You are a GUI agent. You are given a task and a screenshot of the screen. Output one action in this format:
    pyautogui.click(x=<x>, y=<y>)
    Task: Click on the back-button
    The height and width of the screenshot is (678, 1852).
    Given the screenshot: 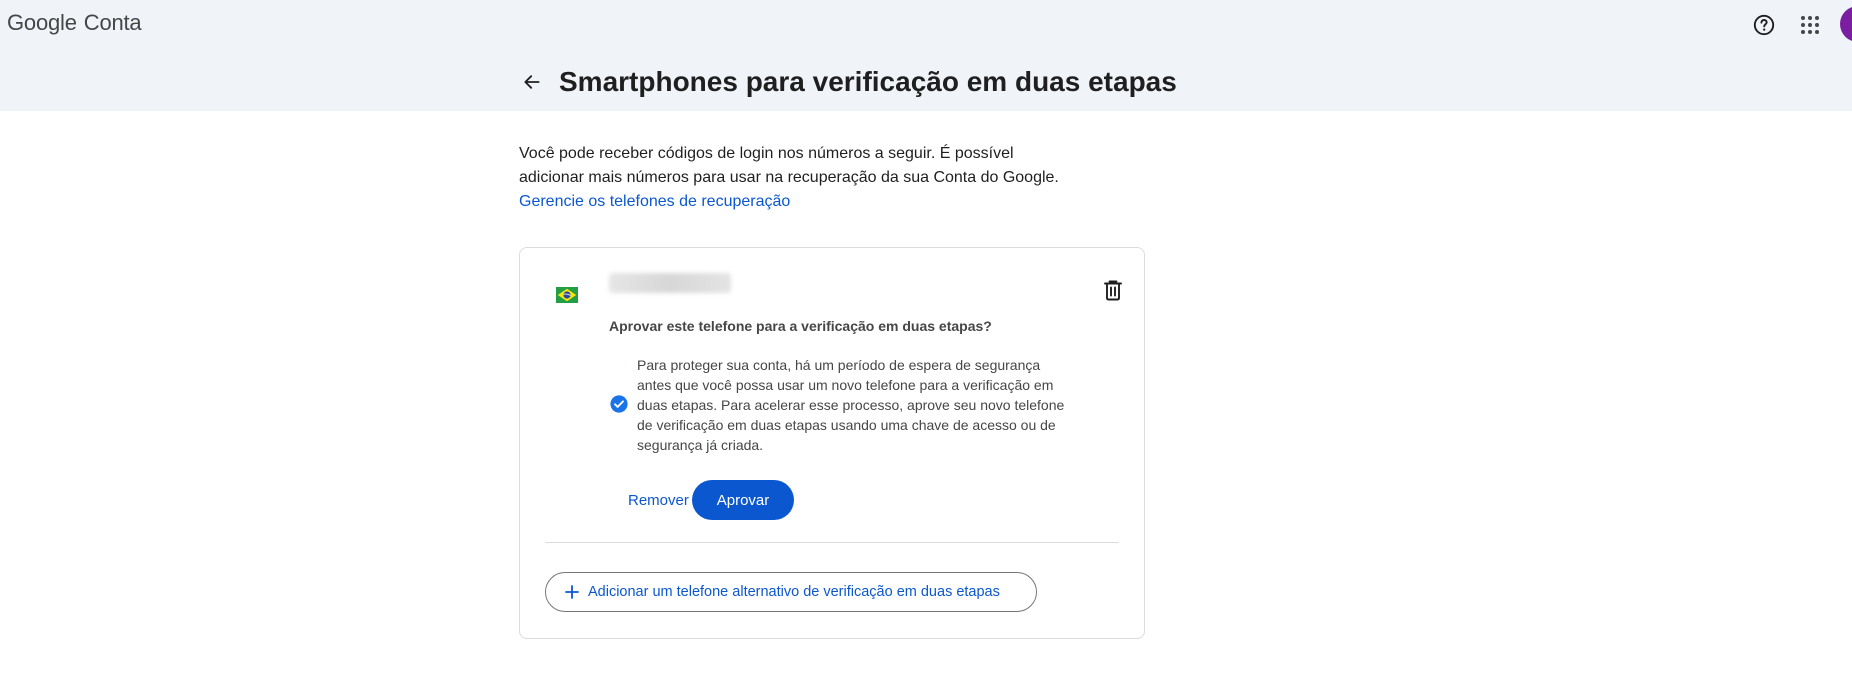 What is the action you would take?
    pyautogui.click(x=532, y=82)
    